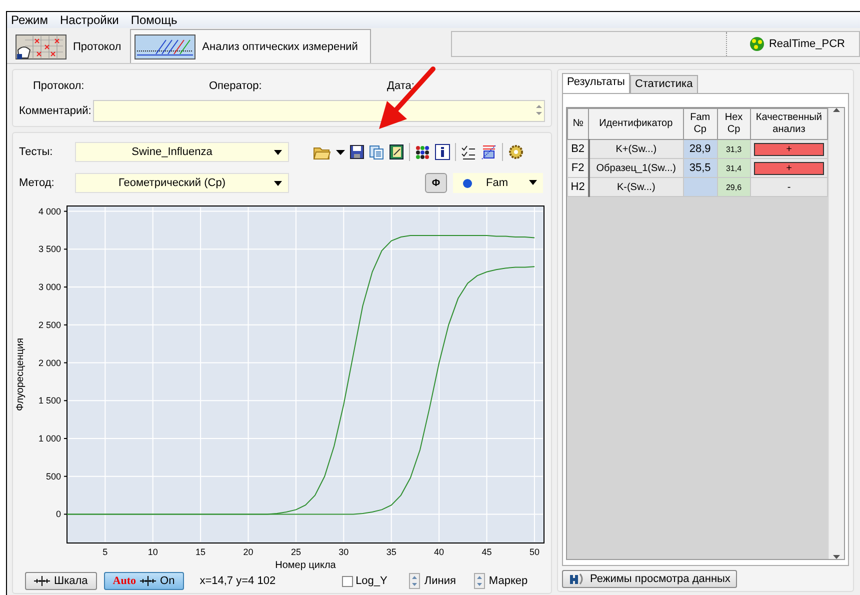 The image size is (860, 595). Describe the element at coordinates (487, 552) in the screenshot. I see `tick-label: 45` at that location.